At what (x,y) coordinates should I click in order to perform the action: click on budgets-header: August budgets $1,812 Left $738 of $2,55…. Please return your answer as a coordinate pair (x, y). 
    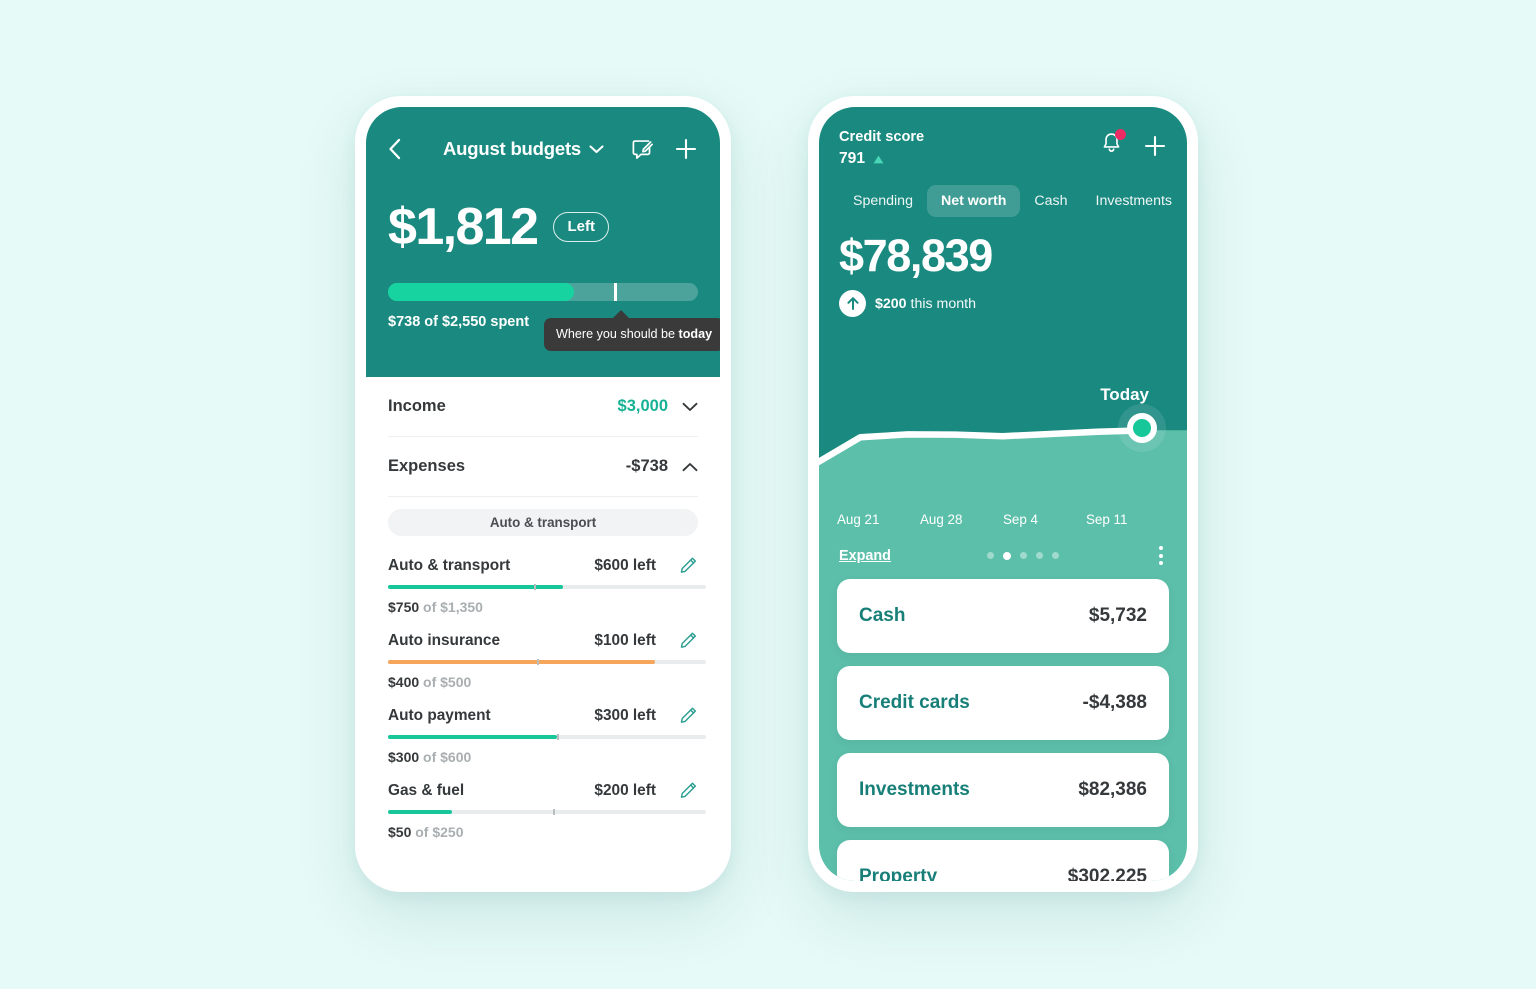
    Looking at the image, I should click on (543, 242).